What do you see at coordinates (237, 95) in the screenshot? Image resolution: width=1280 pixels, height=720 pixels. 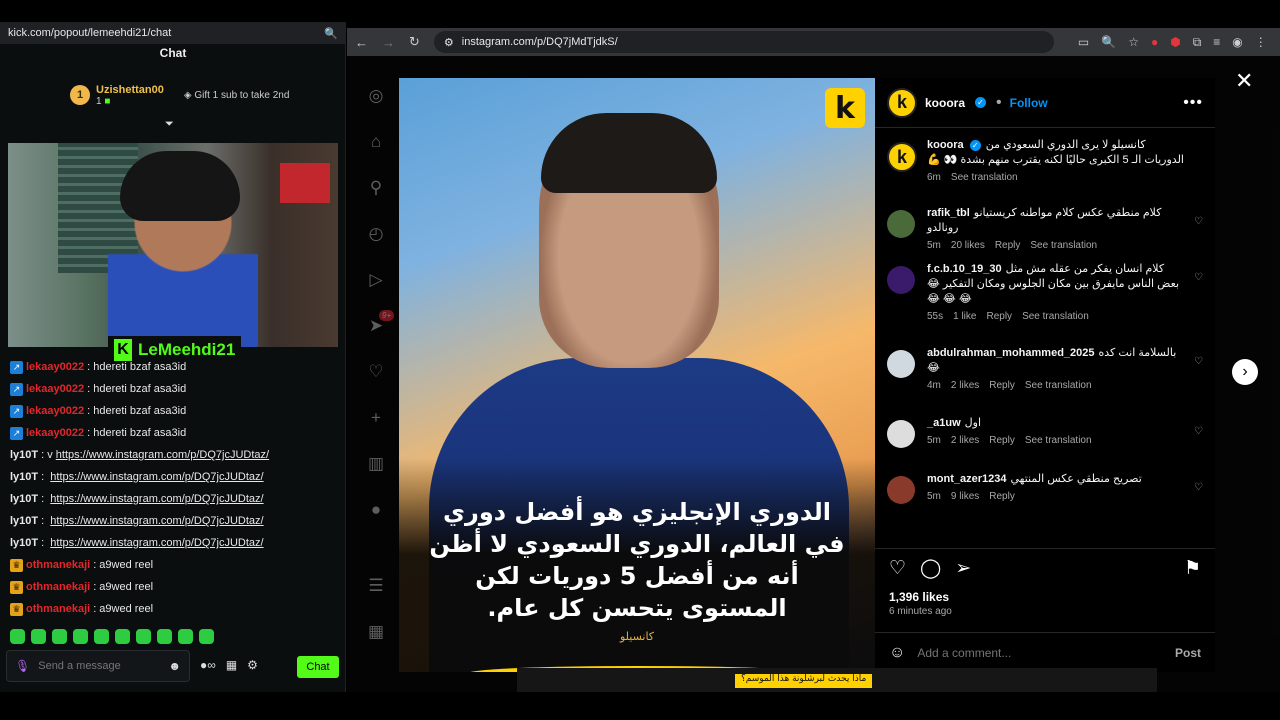 I see `gift-sub-prompt: ◈ Gift 1 sub to take 2nd` at bounding box center [237, 95].